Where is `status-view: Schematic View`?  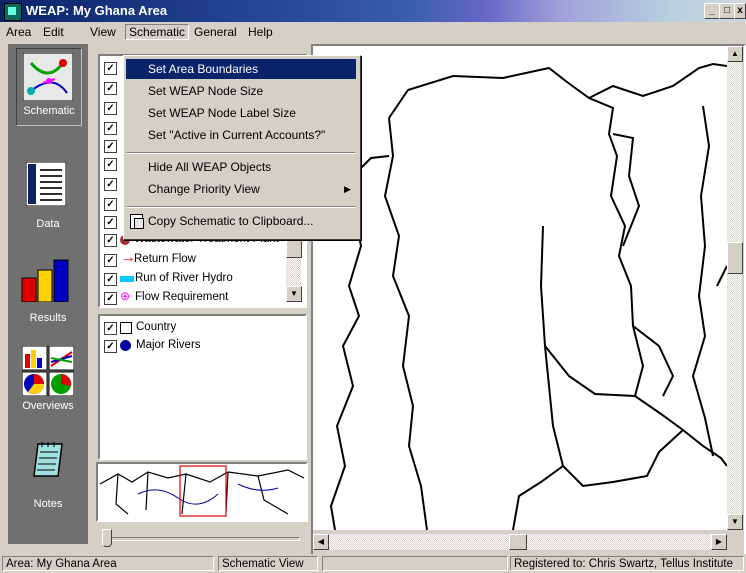 status-view: Schematic View is located at coordinates (268, 563).